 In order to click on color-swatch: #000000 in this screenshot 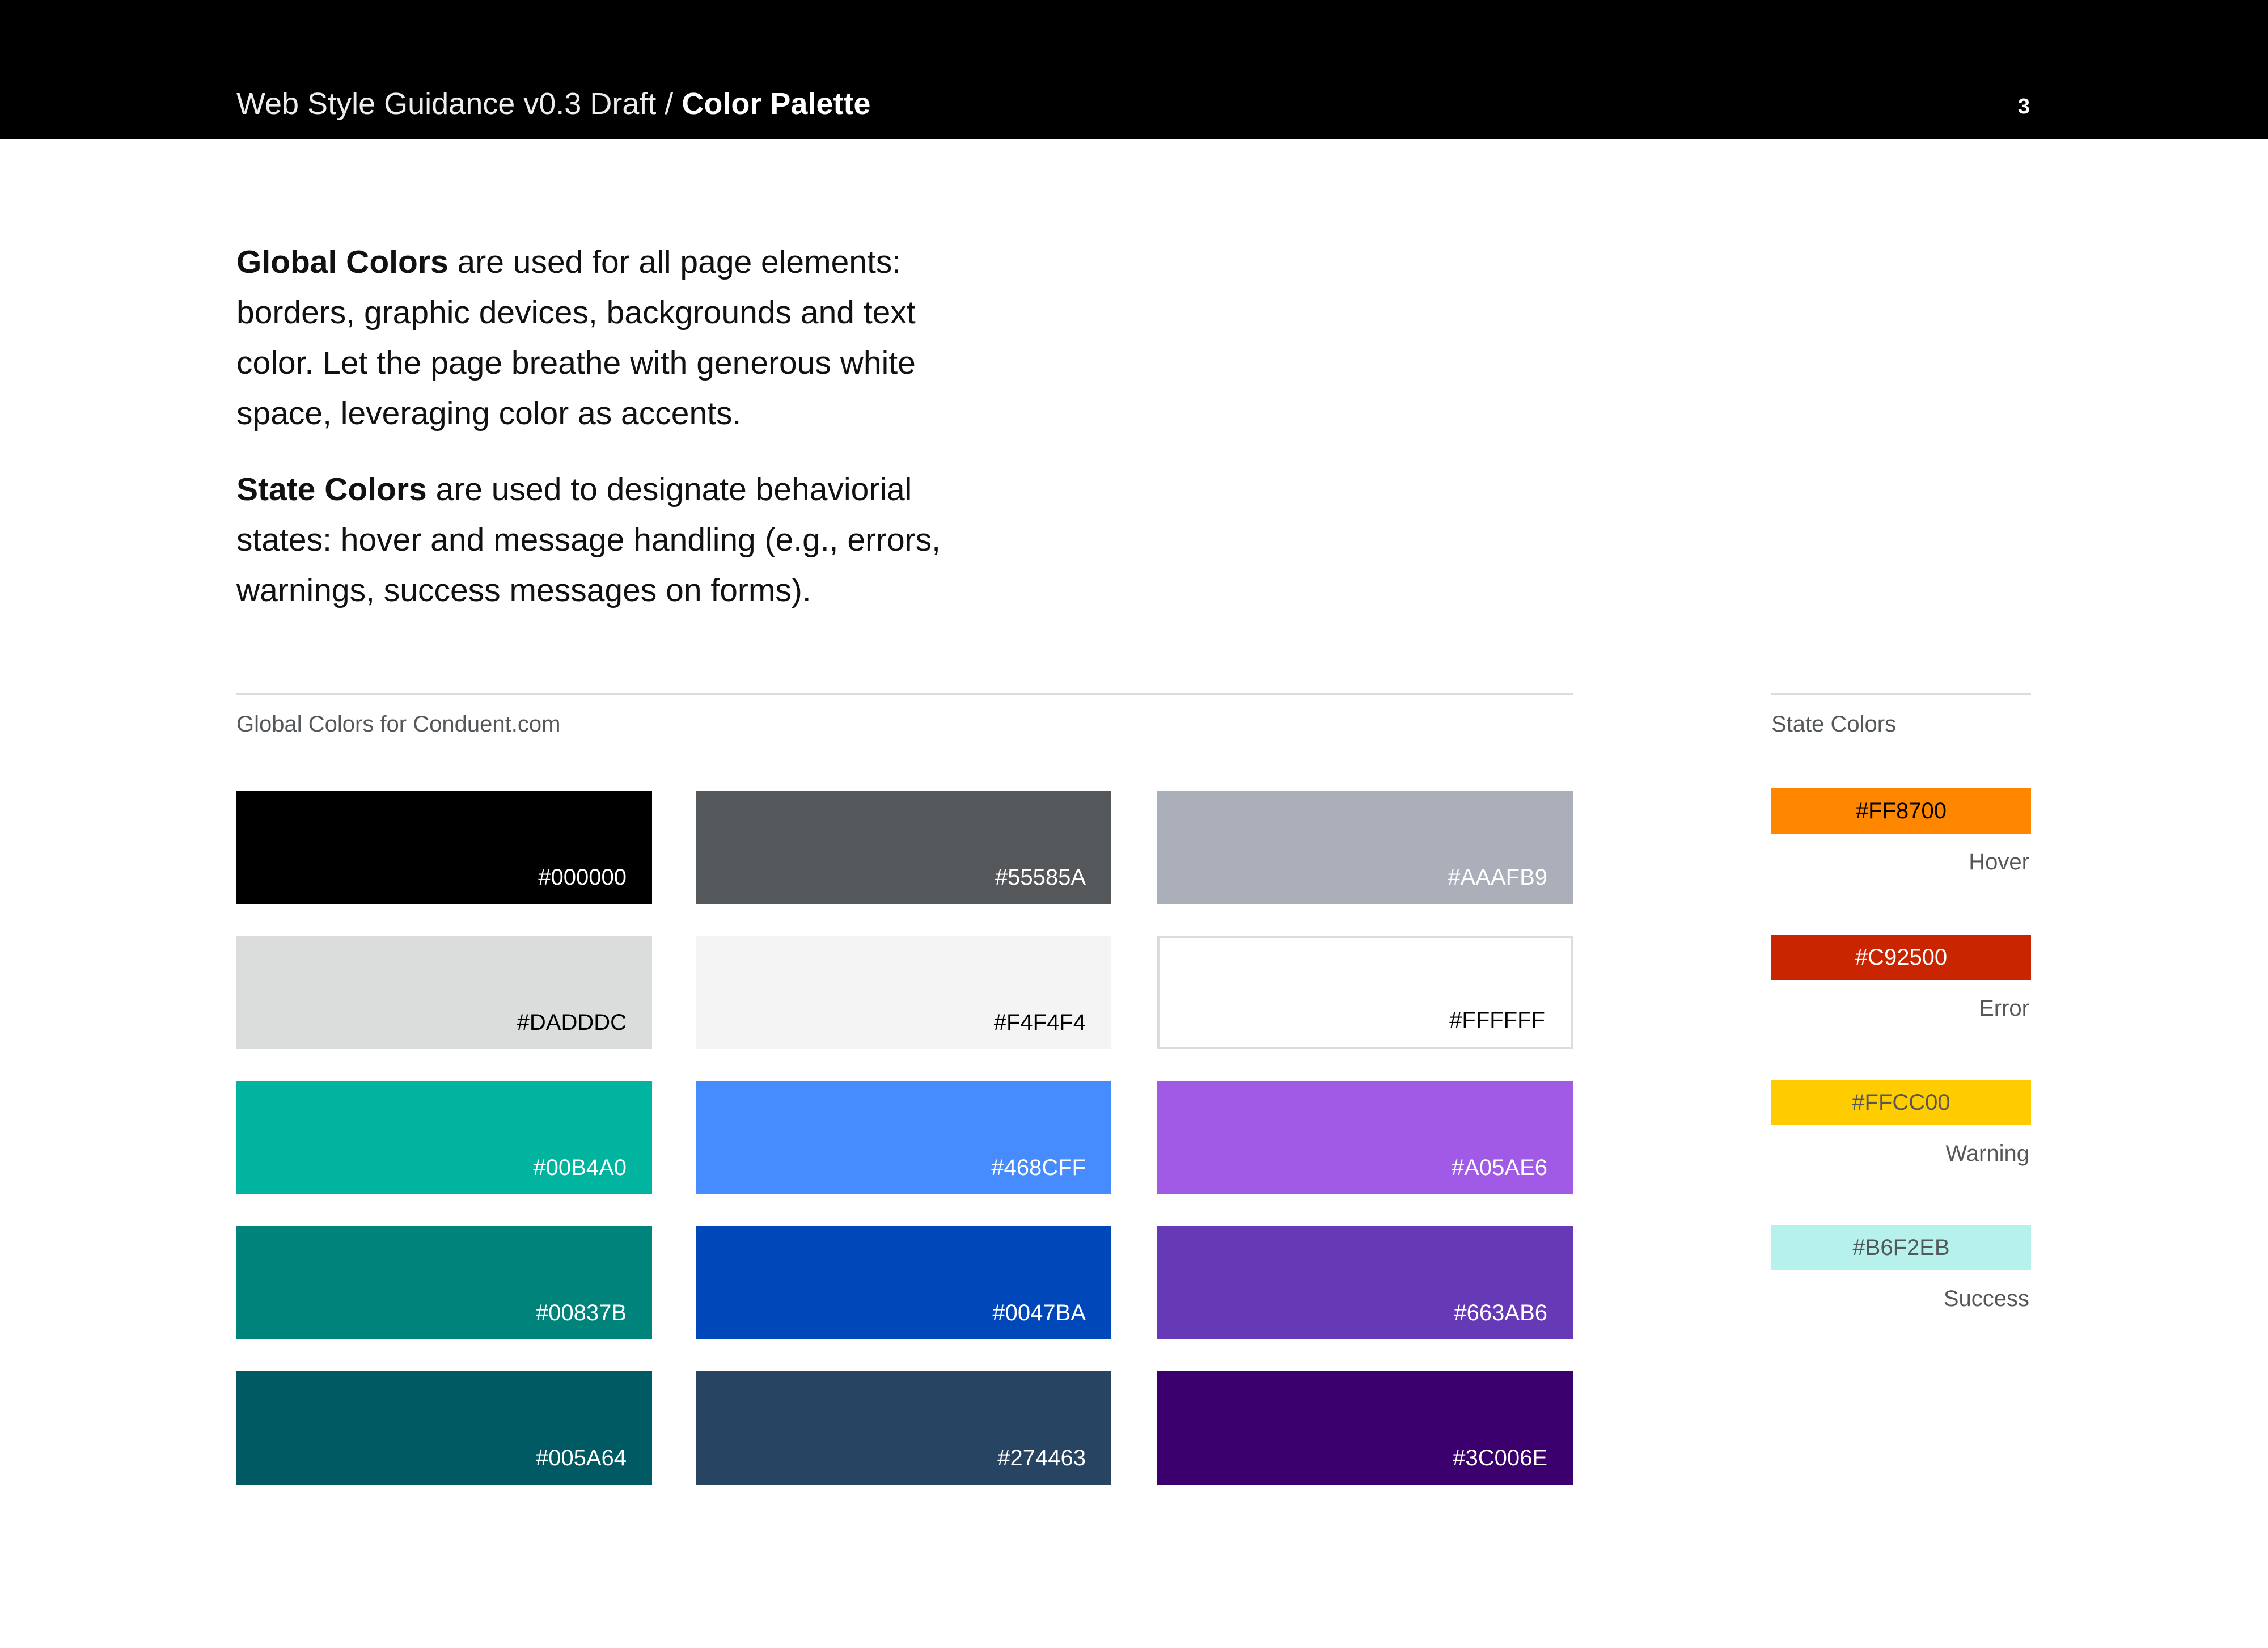, I will do `click(444, 847)`.